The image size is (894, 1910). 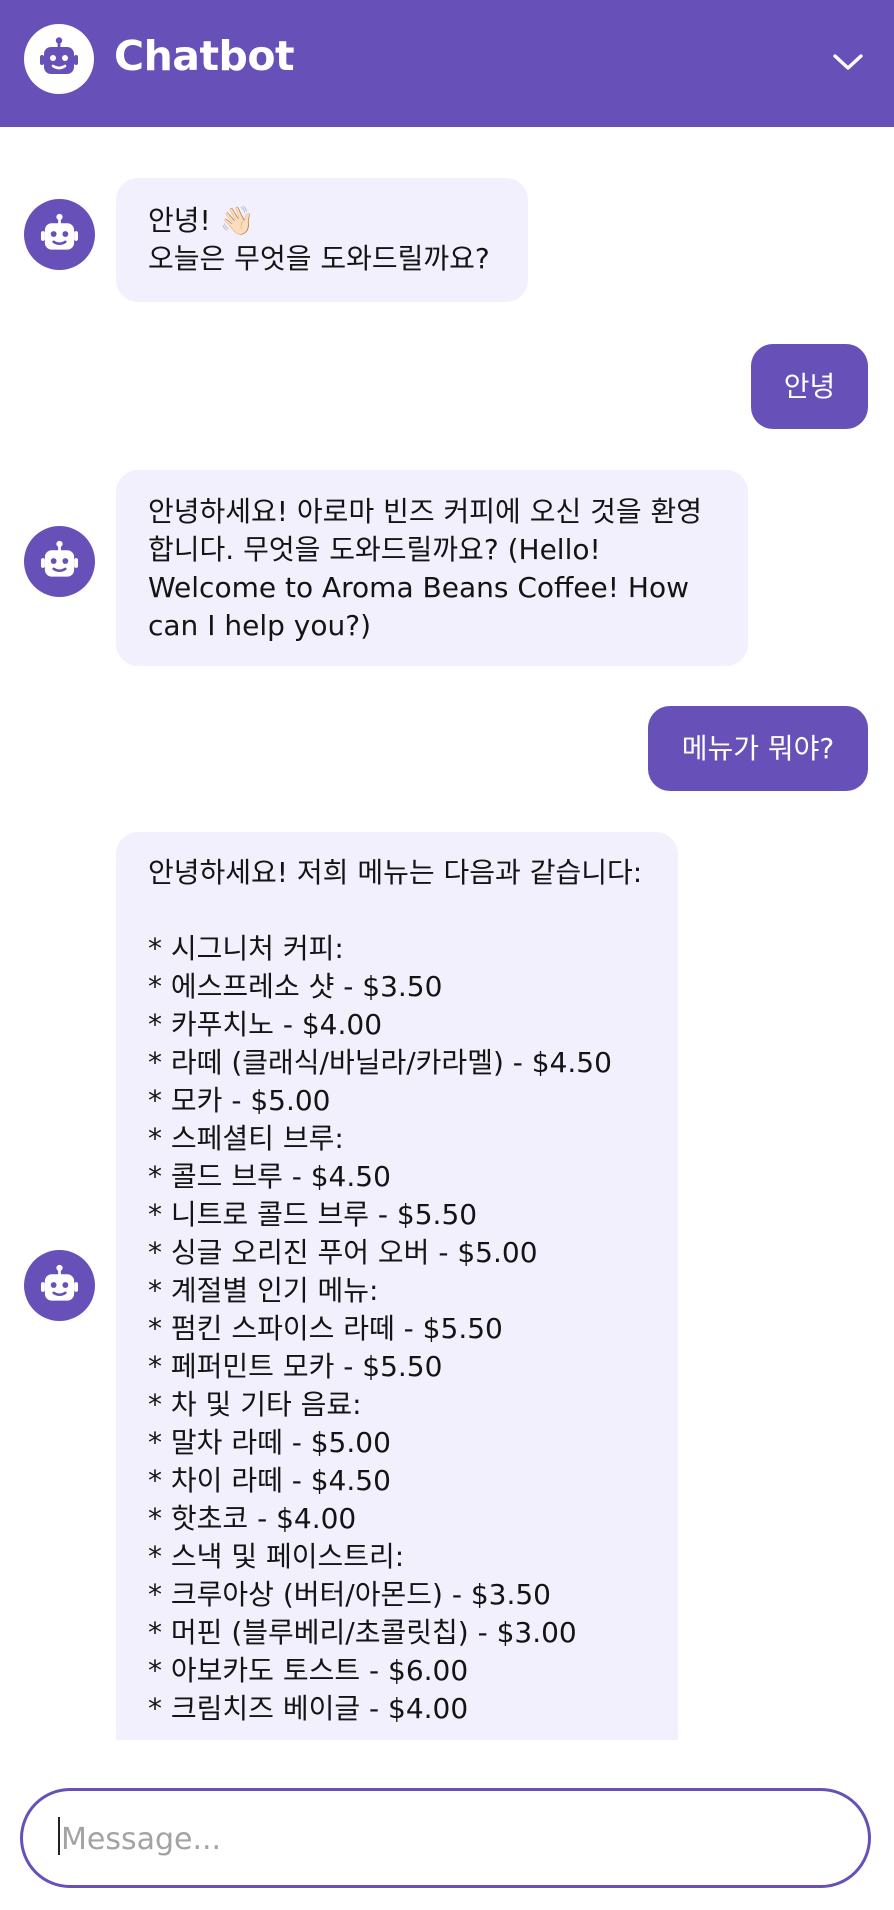 I want to click on chatbot-avatar, so click(x=59, y=59).